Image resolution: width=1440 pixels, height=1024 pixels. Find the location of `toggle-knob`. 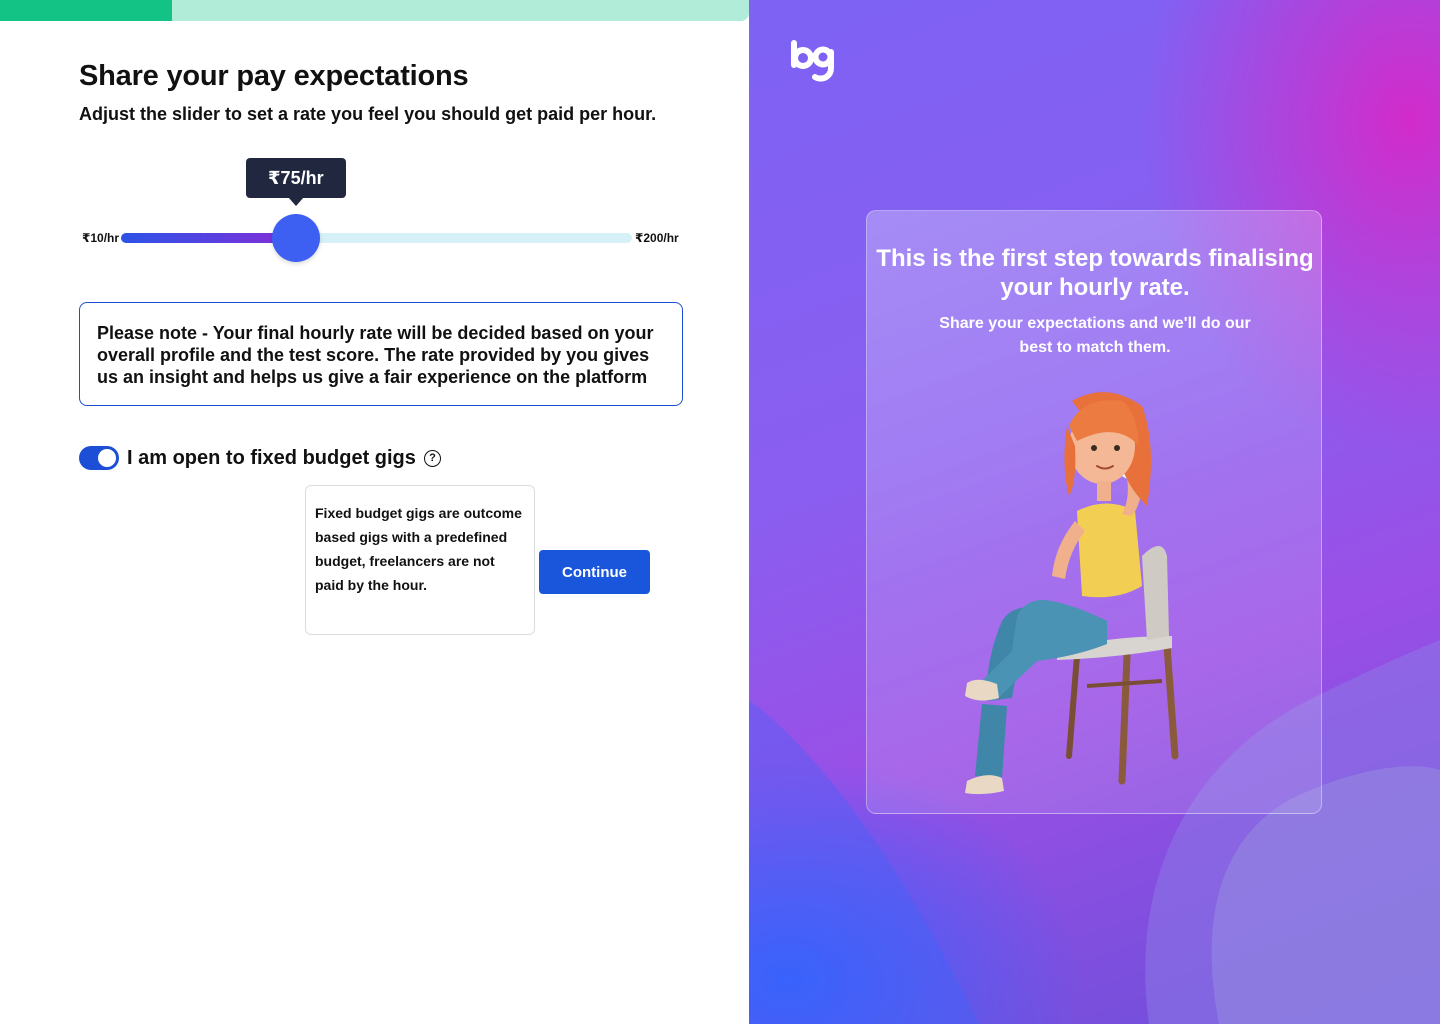

toggle-knob is located at coordinates (107, 458).